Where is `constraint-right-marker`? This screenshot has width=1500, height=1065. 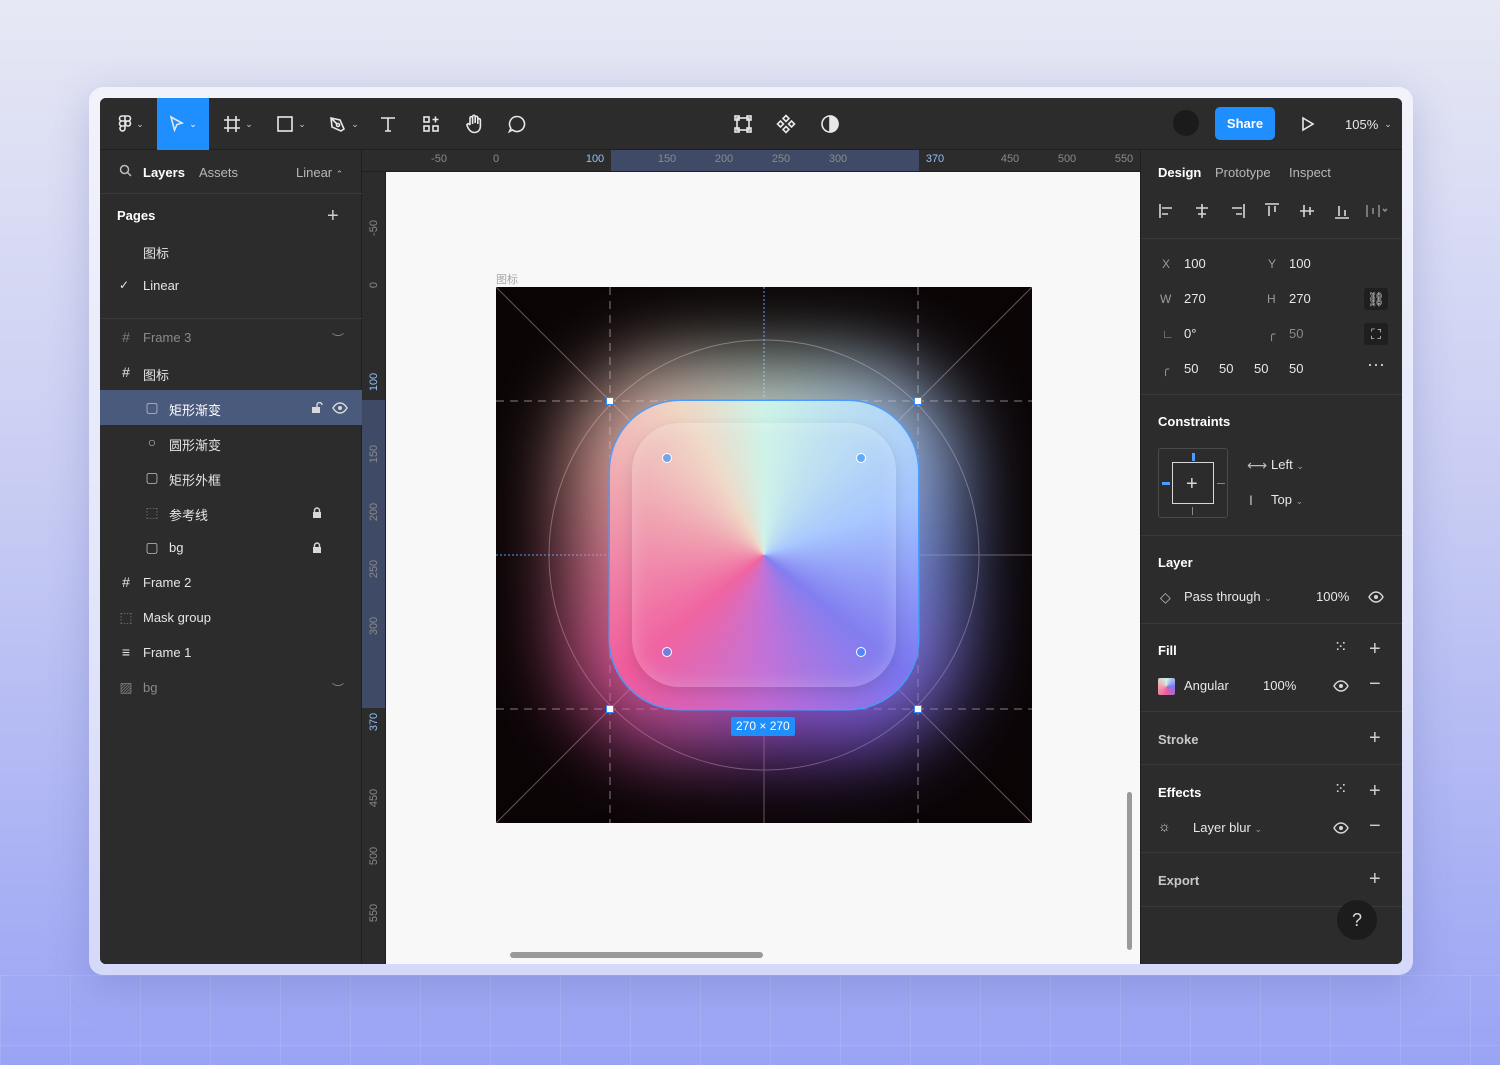
constraint-right-marker is located at coordinates (1221, 483).